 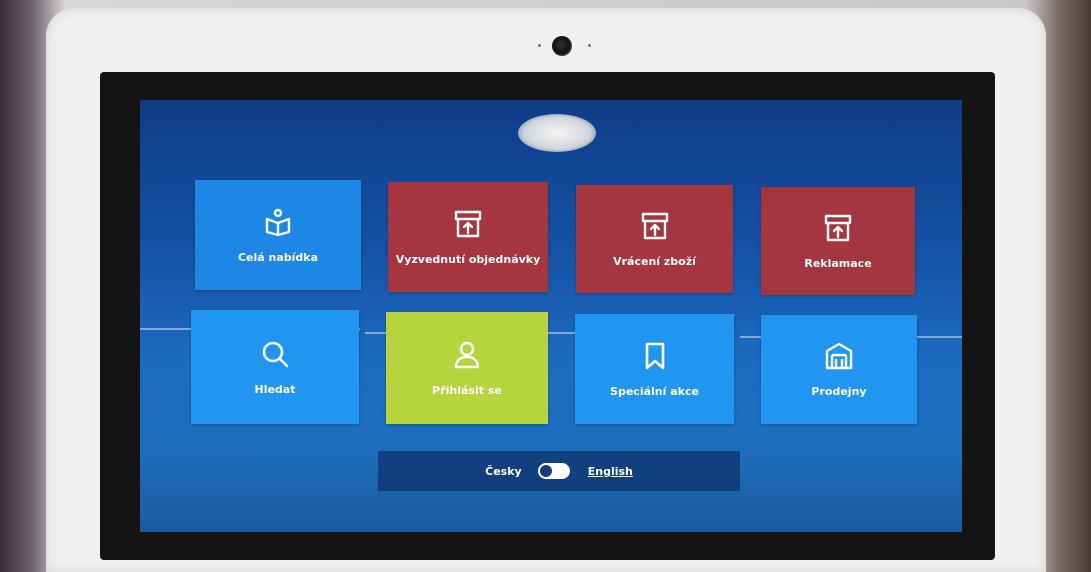 What do you see at coordinates (839, 356) in the screenshot?
I see `store-icon` at bounding box center [839, 356].